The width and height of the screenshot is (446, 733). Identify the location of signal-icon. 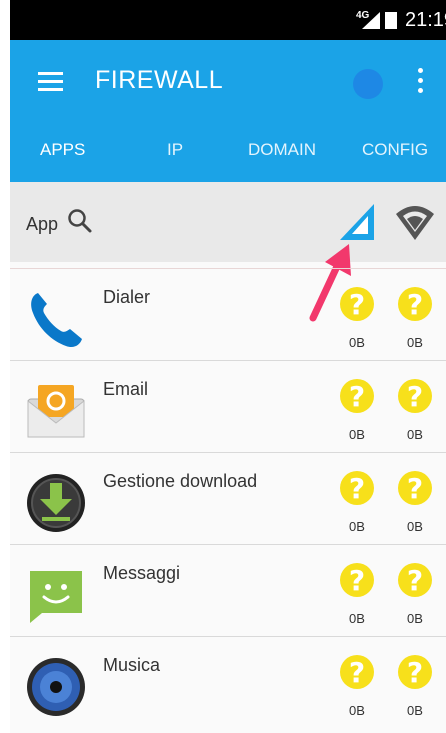
(371, 20).